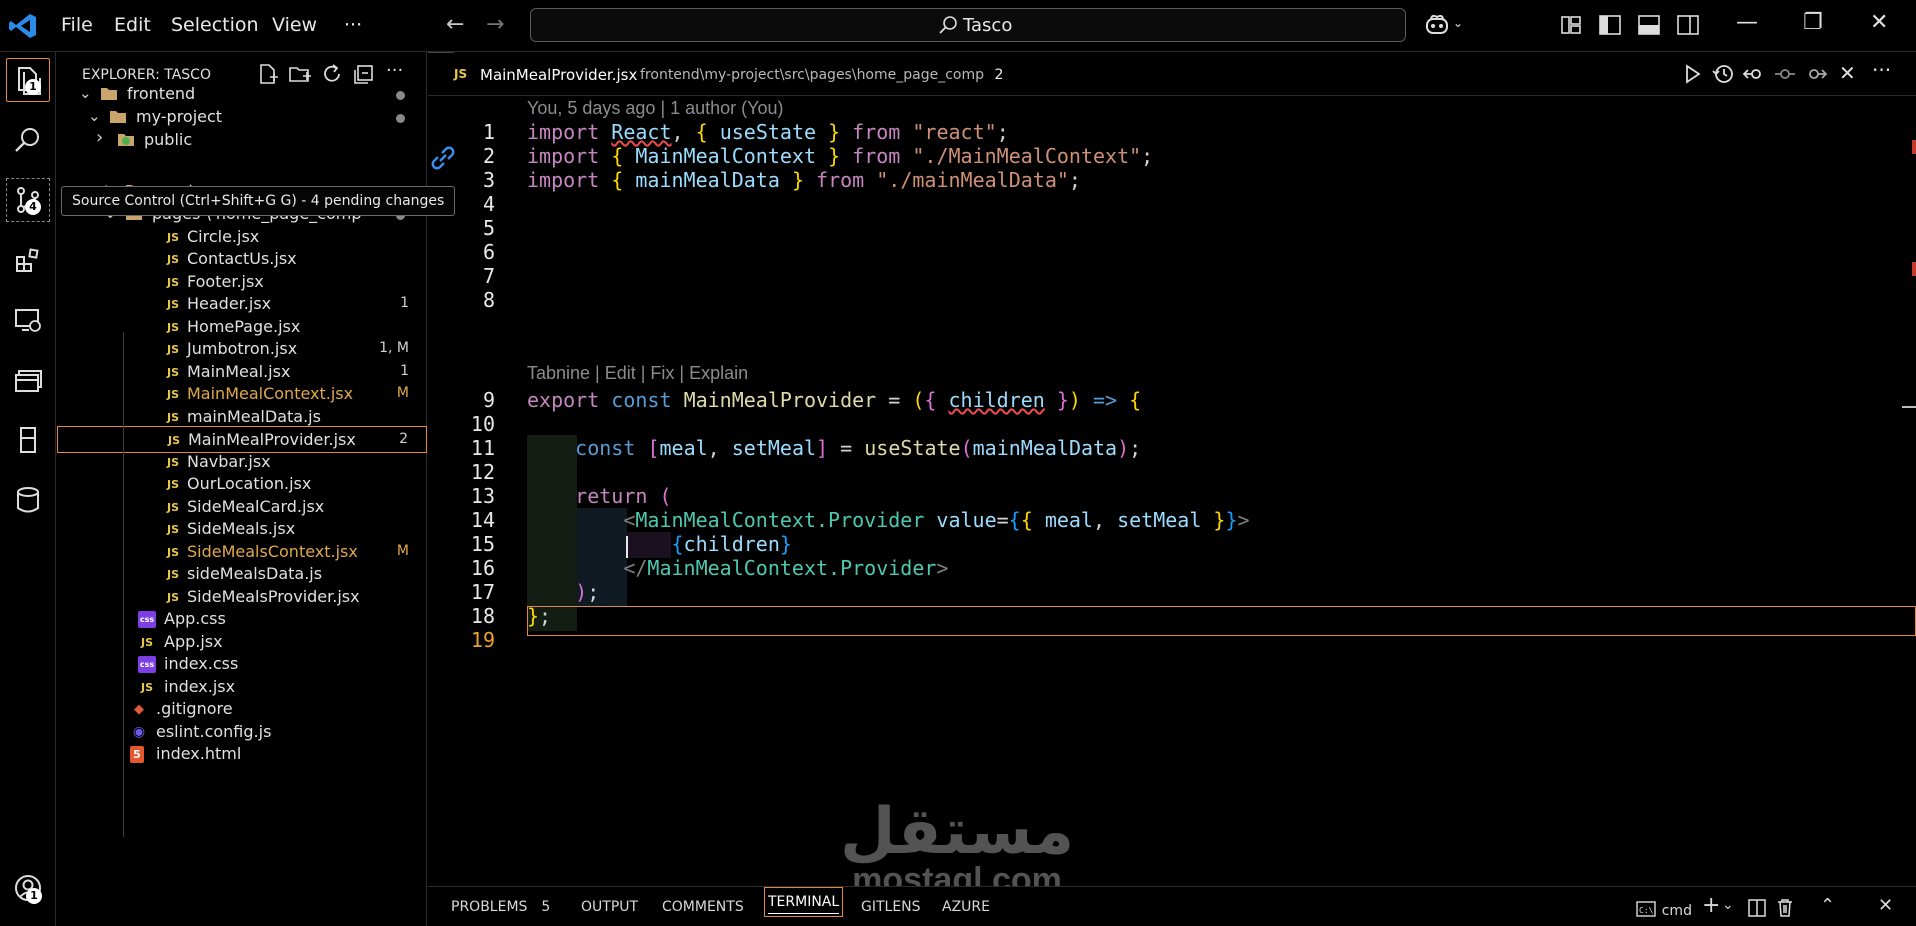 This screenshot has height=926, width=1916. What do you see at coordinates (1785, 74) in the screenshot?
I see `commit-icon` at bounding box center [1785, 74].